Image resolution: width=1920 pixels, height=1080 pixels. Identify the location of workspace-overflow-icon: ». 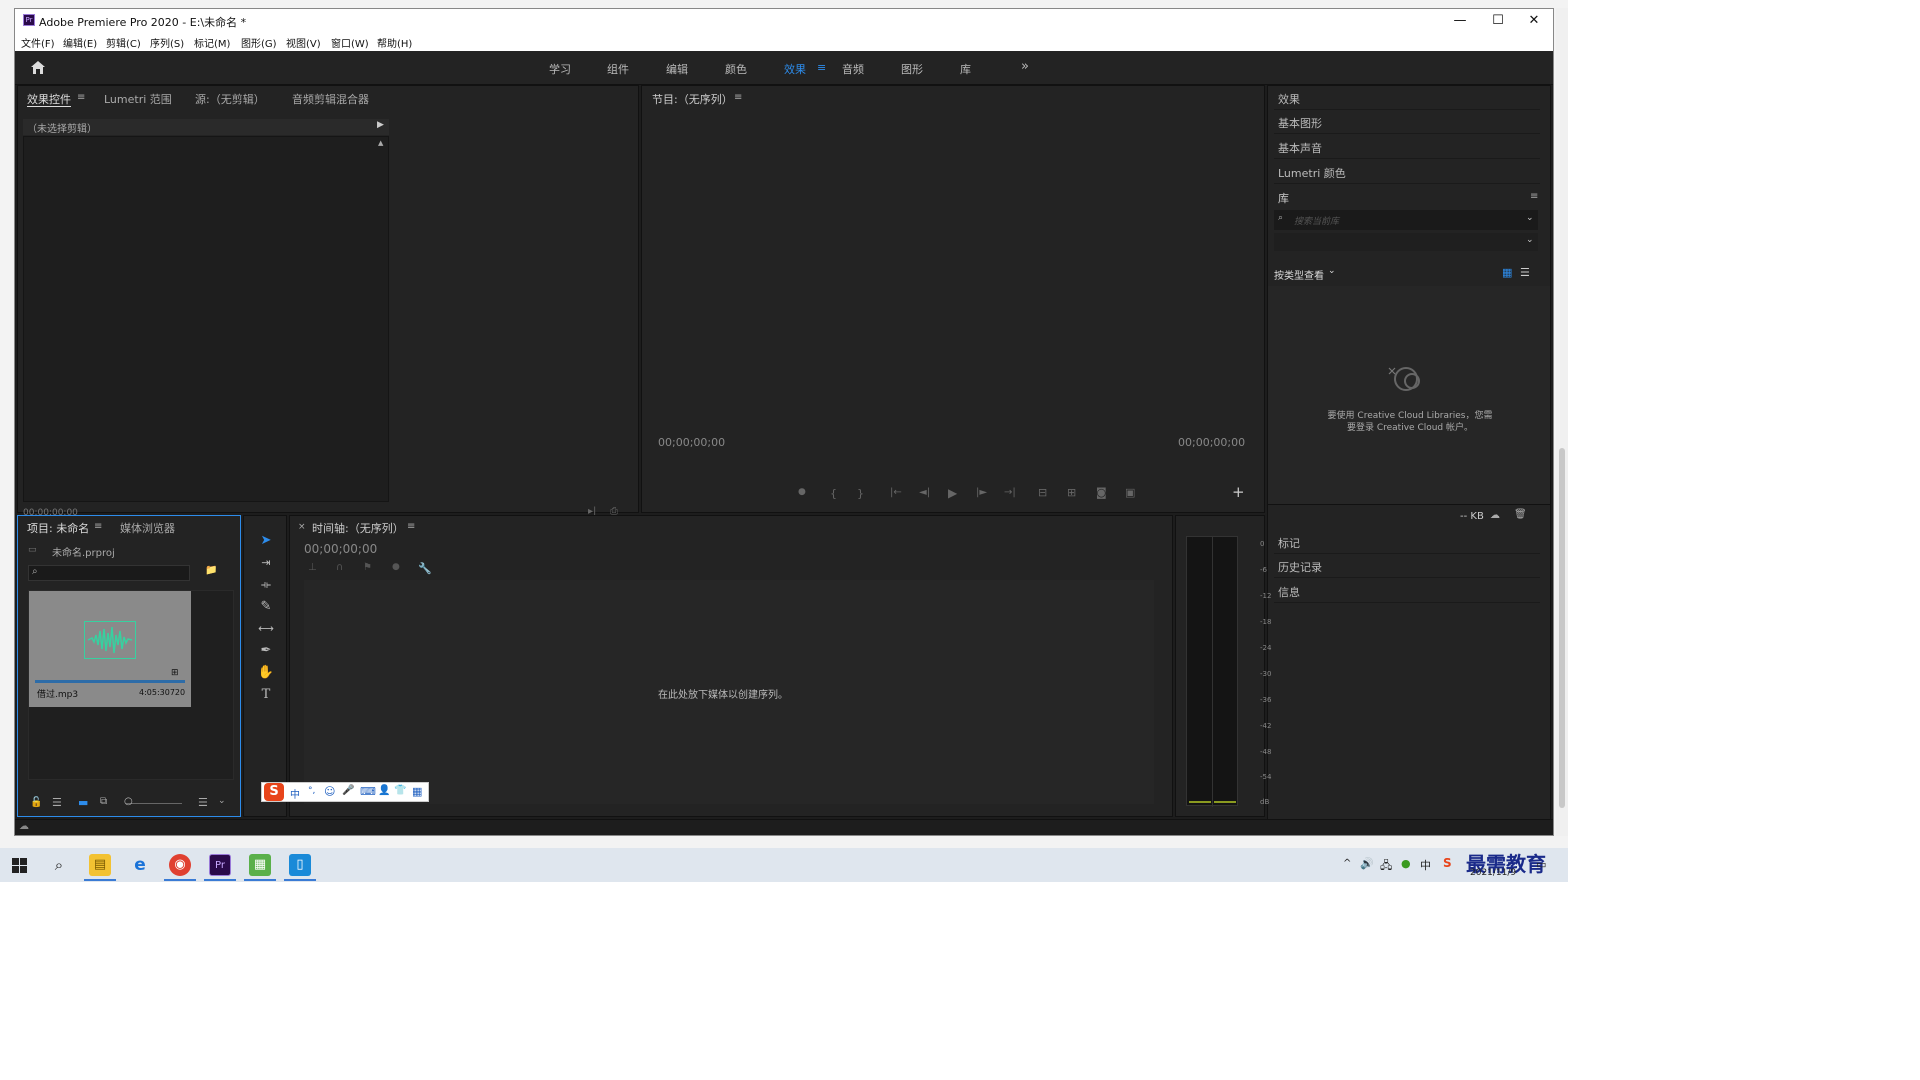
(1025, 66).